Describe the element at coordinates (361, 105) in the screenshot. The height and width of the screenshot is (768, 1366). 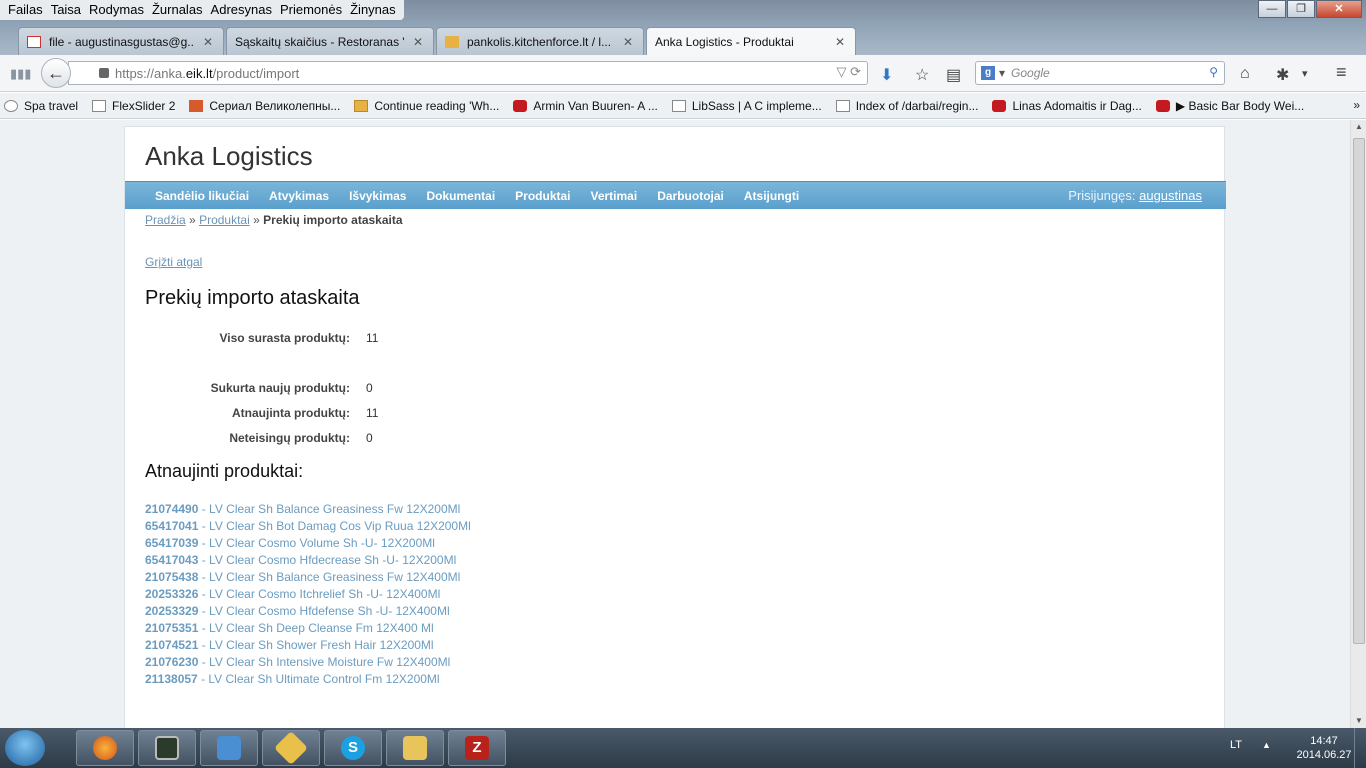
I see `phpmyadmin-icon` at that location.